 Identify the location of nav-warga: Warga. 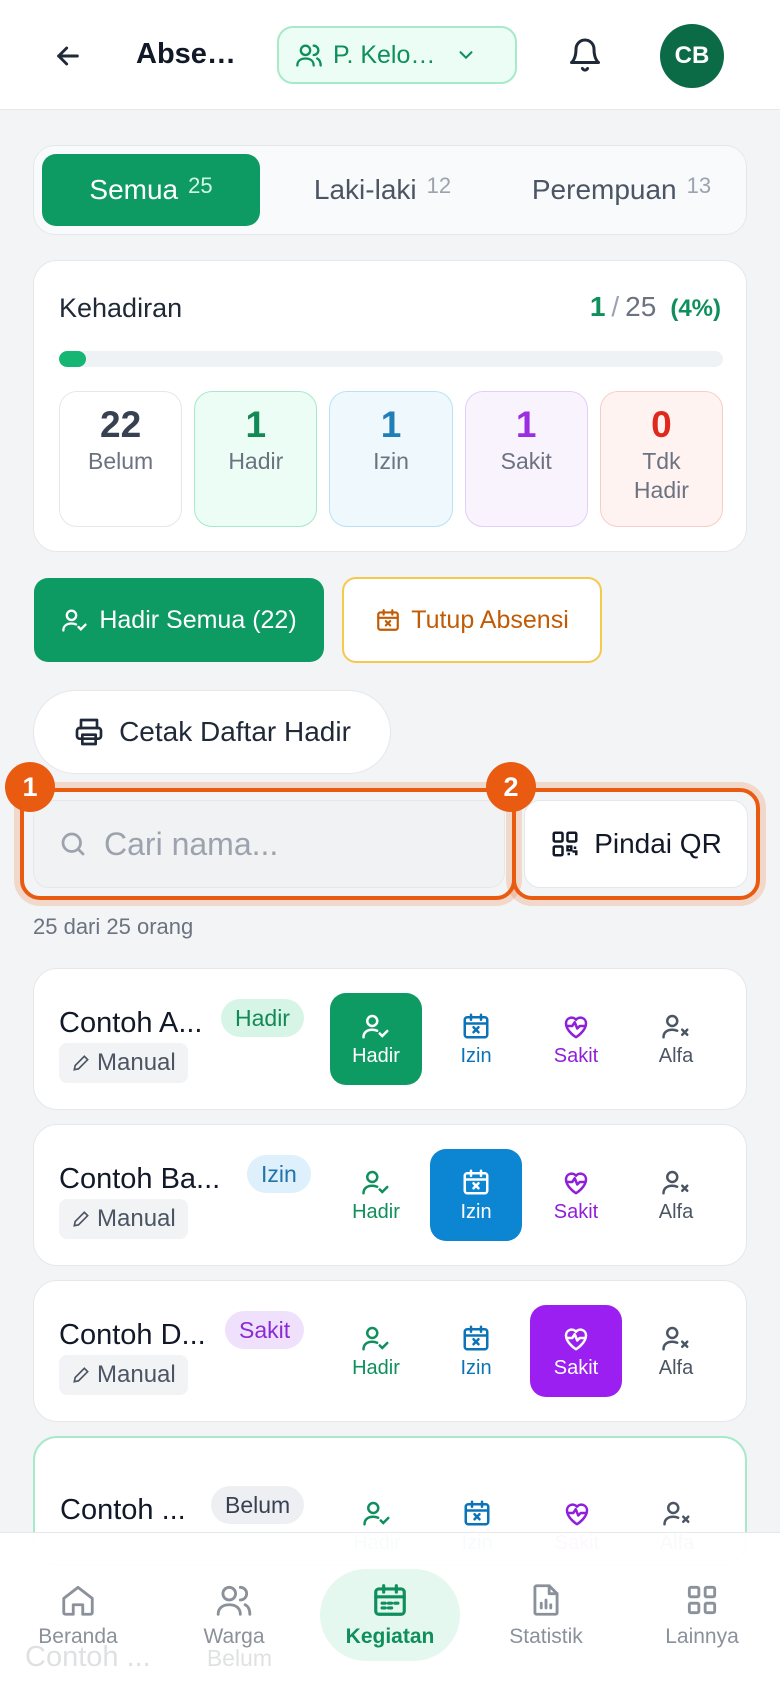
(234, 1615).